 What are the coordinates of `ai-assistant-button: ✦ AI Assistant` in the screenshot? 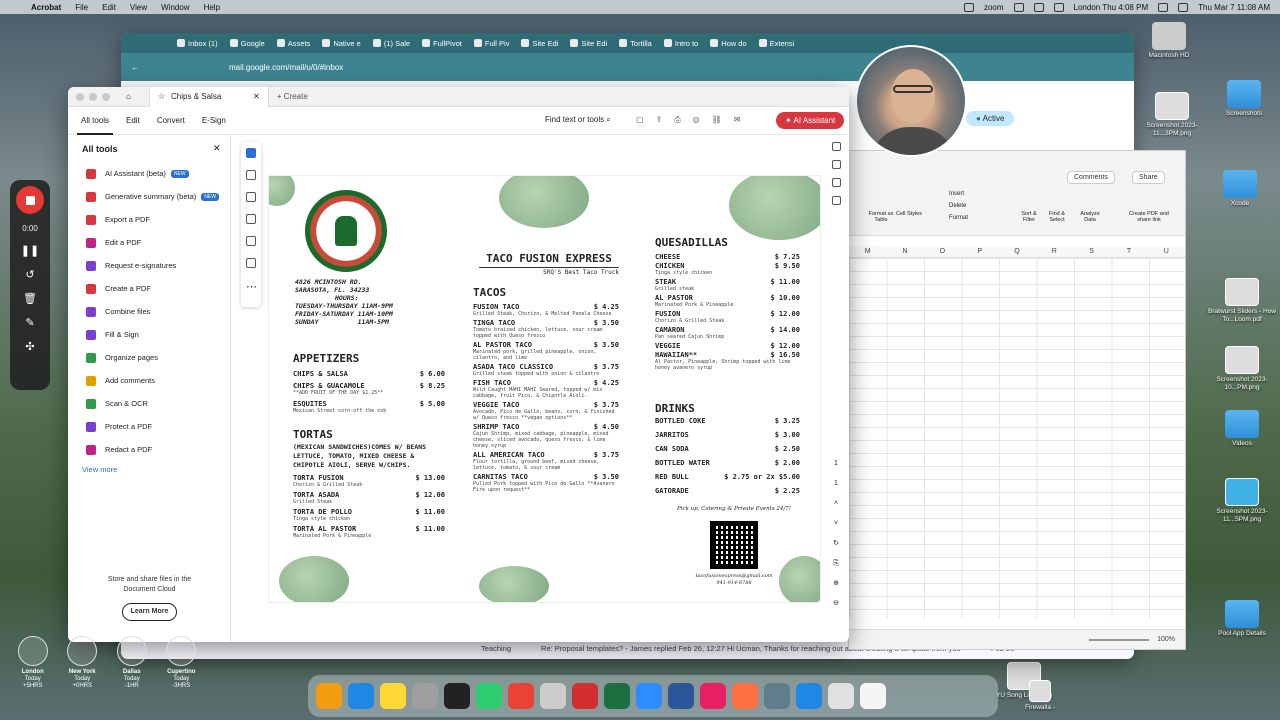 It's located at (810, 120).